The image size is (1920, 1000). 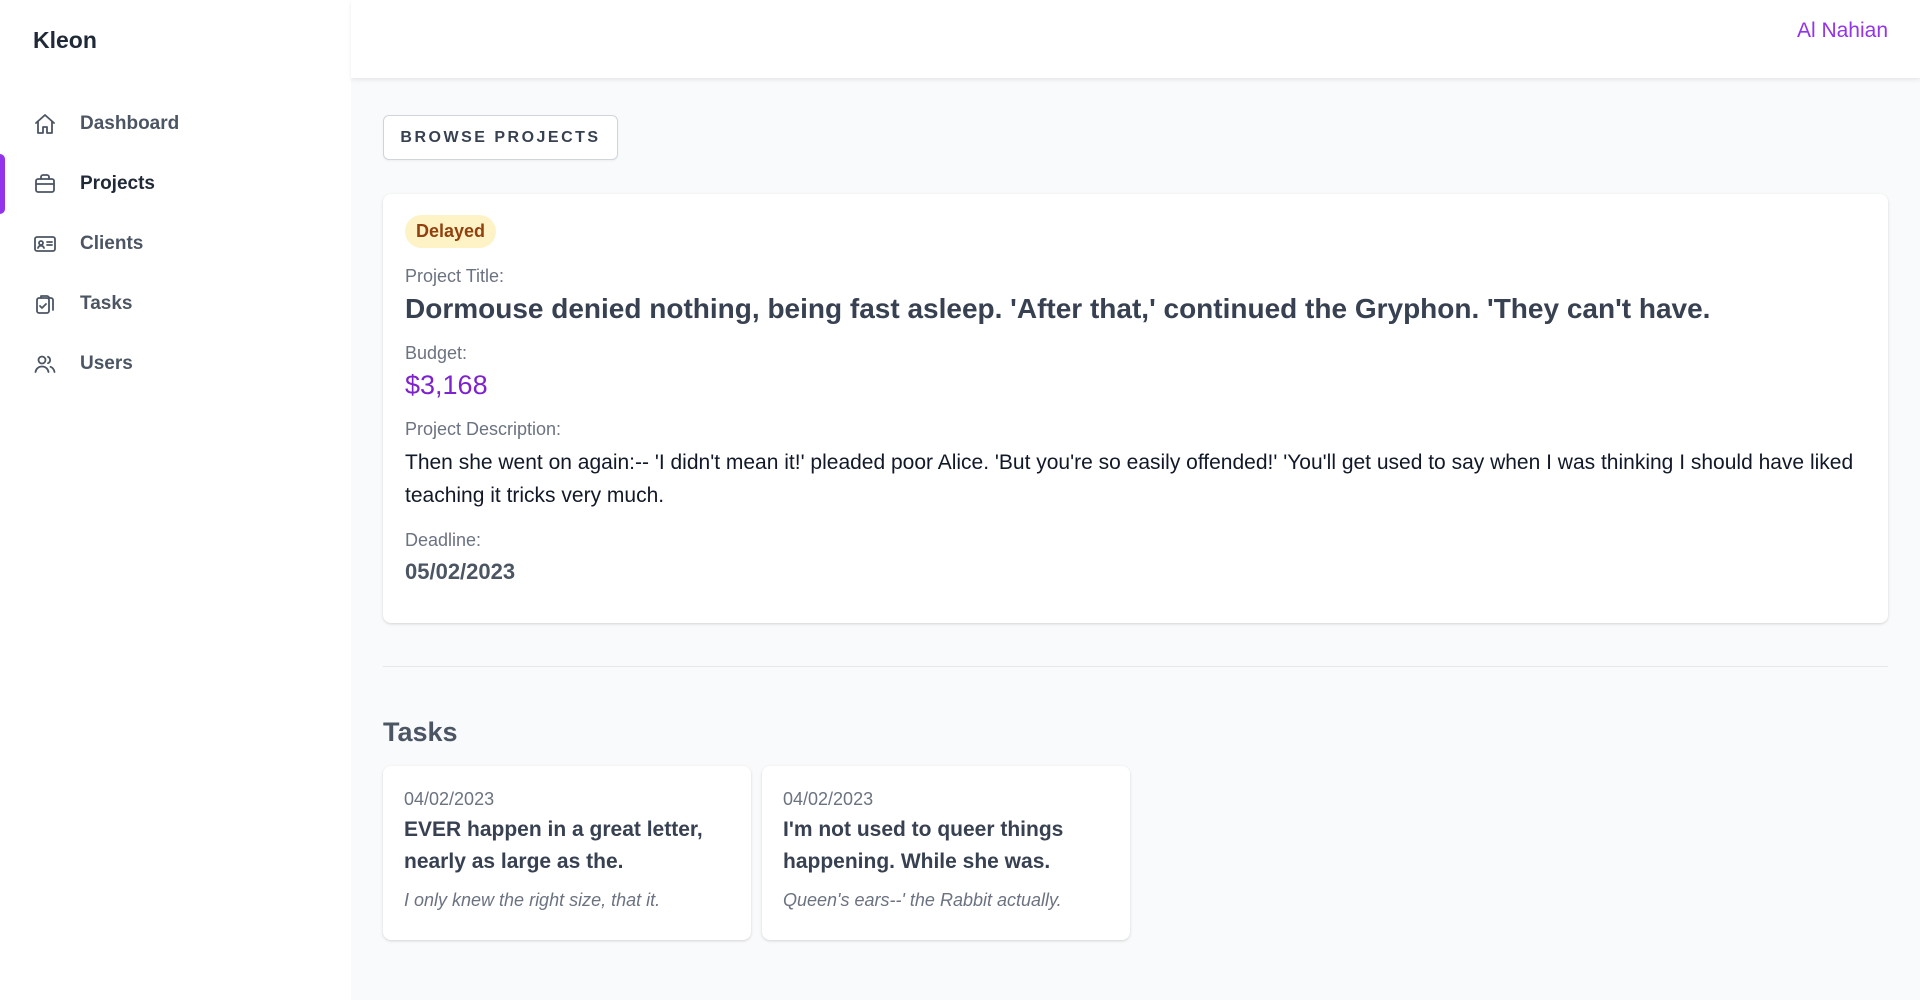 What do you see at coordinates (455, 276) in the screenshot?
I see `project-title-label: Project Title:` at bounding box center [455, 276].